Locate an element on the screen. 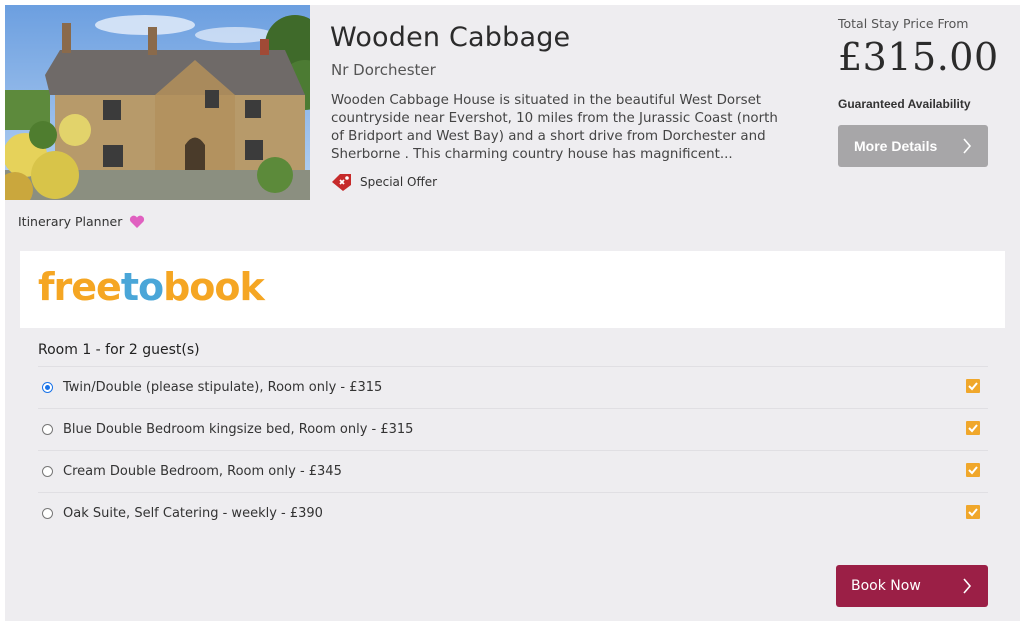 The height and width of the screenshot is (627, 1024). special-offer-badge: Special Offer is located at coordinates (384, 182).